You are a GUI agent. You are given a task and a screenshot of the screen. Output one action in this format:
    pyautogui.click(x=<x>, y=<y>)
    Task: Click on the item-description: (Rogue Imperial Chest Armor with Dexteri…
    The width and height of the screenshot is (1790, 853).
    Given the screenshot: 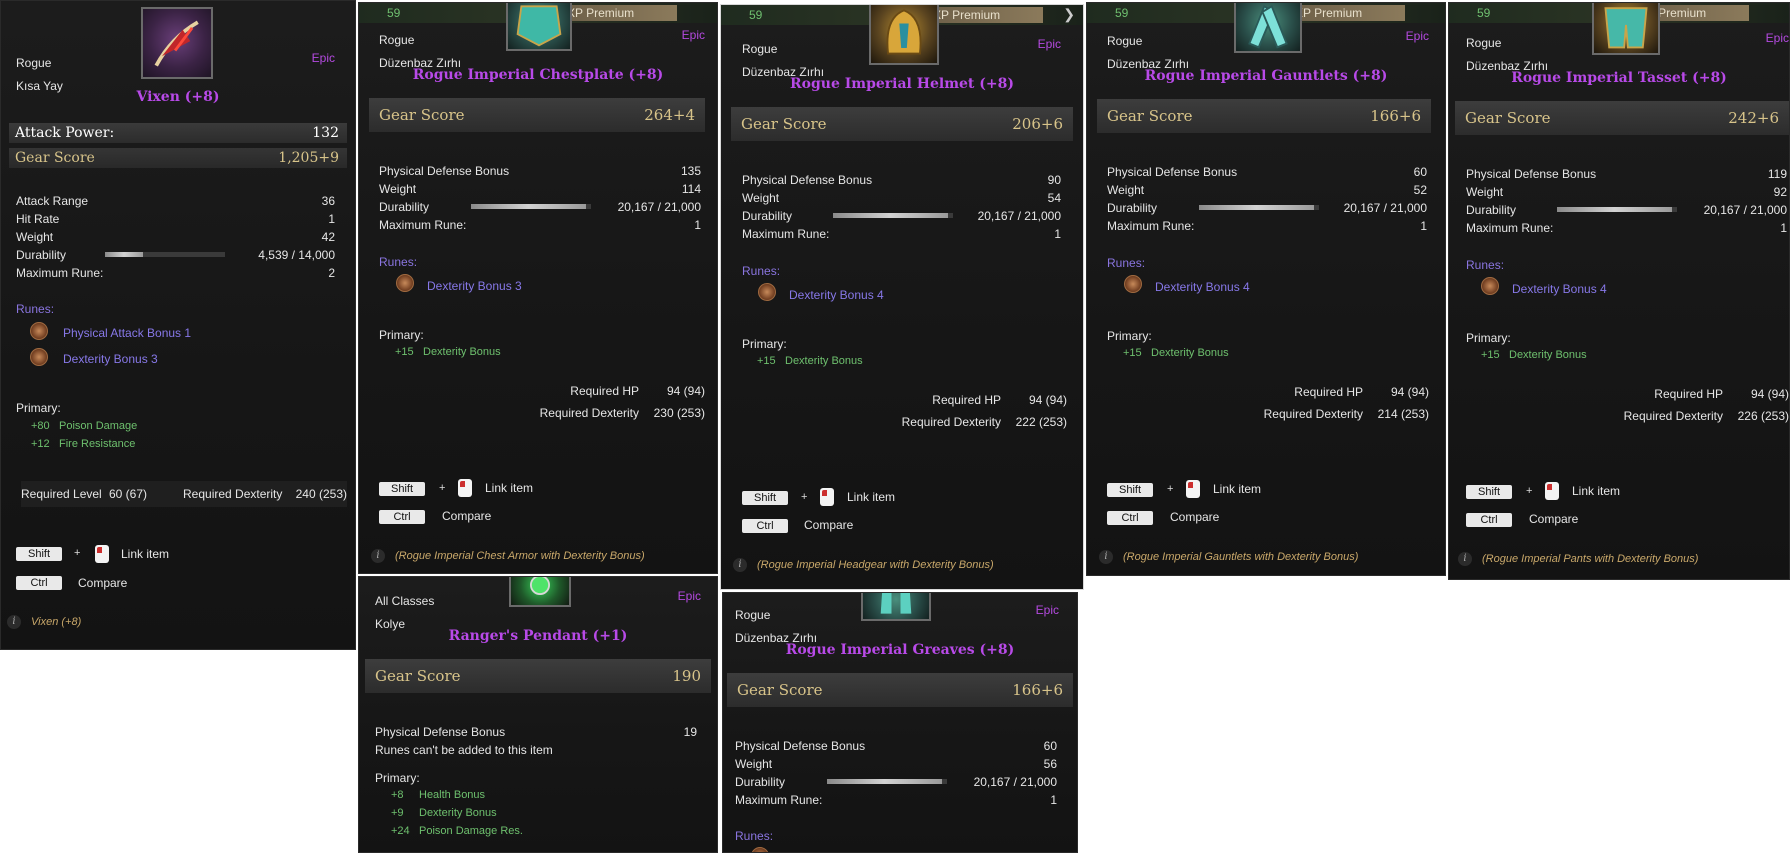 What is the action you would take?
    pyautogui.click(x=520, y=556)
    